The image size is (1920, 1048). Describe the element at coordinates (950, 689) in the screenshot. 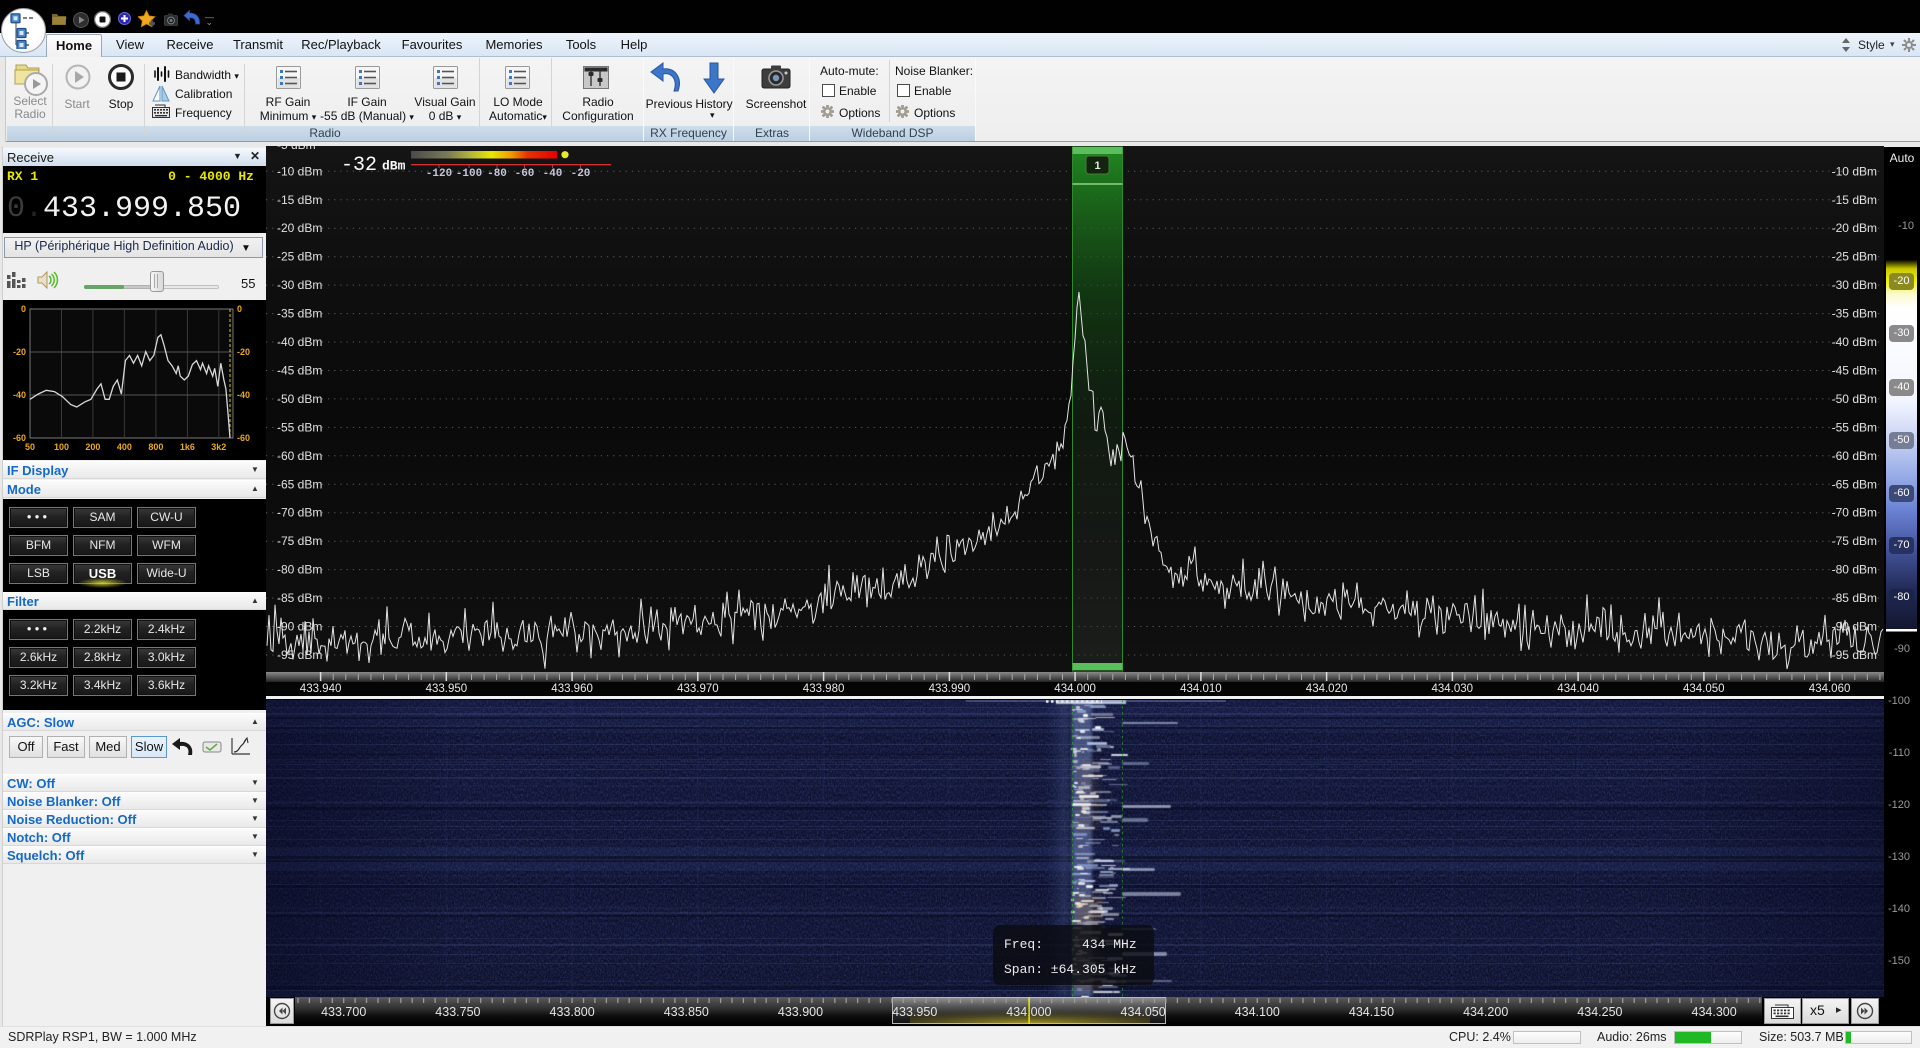

I see `svg-text: 433.990` at that location.